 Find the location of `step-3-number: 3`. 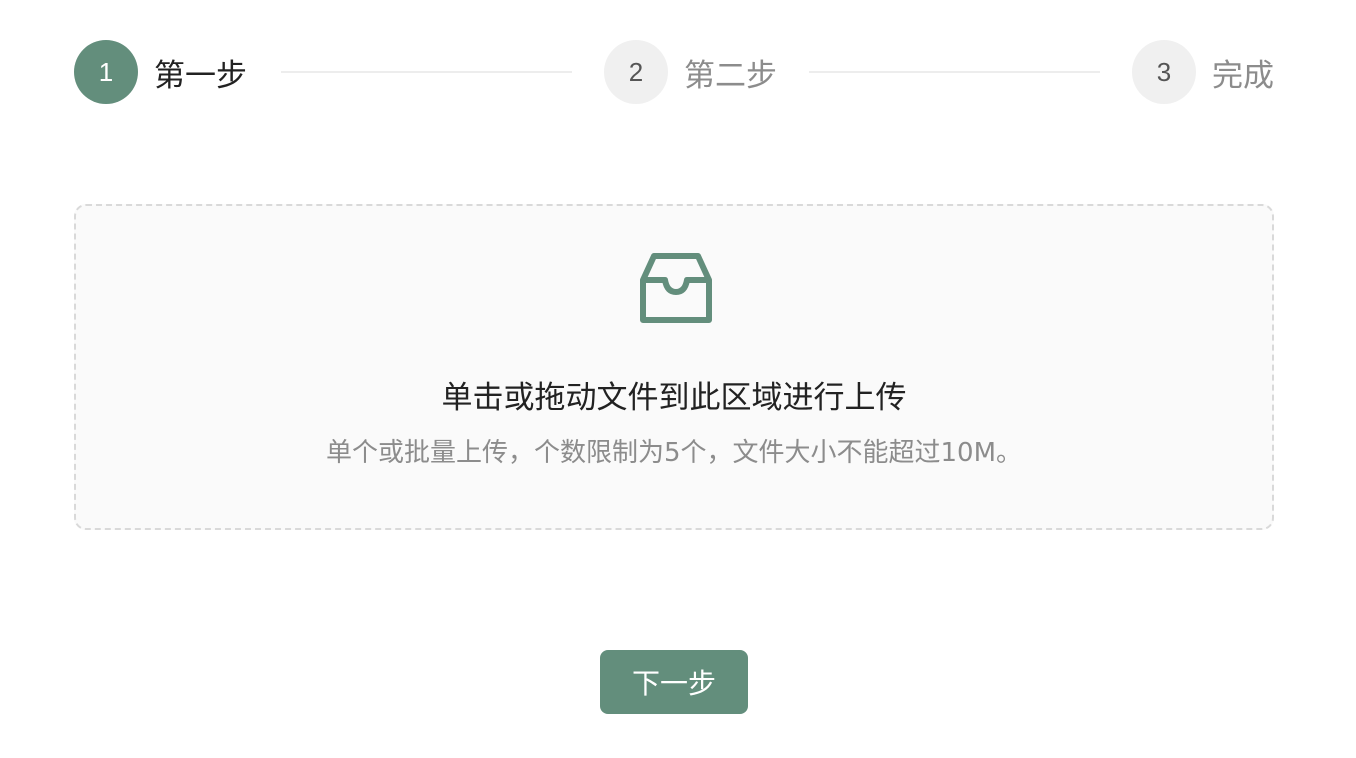

step-3-number: 3 is located at coordinates (1164, 72).